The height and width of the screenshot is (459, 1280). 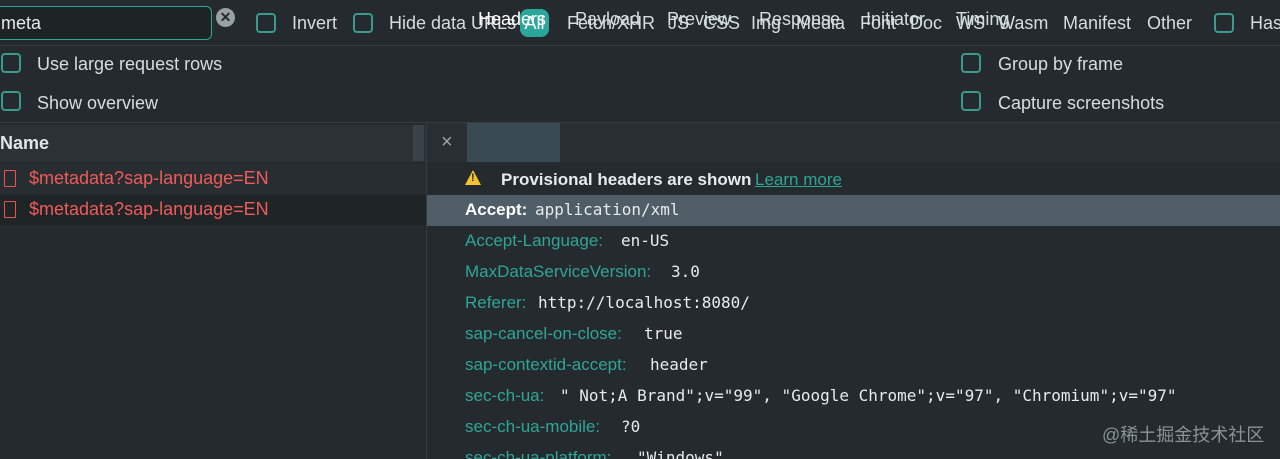 What do you see at coordinates (853, 365) in the screenshot?
I see `header-row: sap-contextid-accept: header` at bounding box center [853, 365].